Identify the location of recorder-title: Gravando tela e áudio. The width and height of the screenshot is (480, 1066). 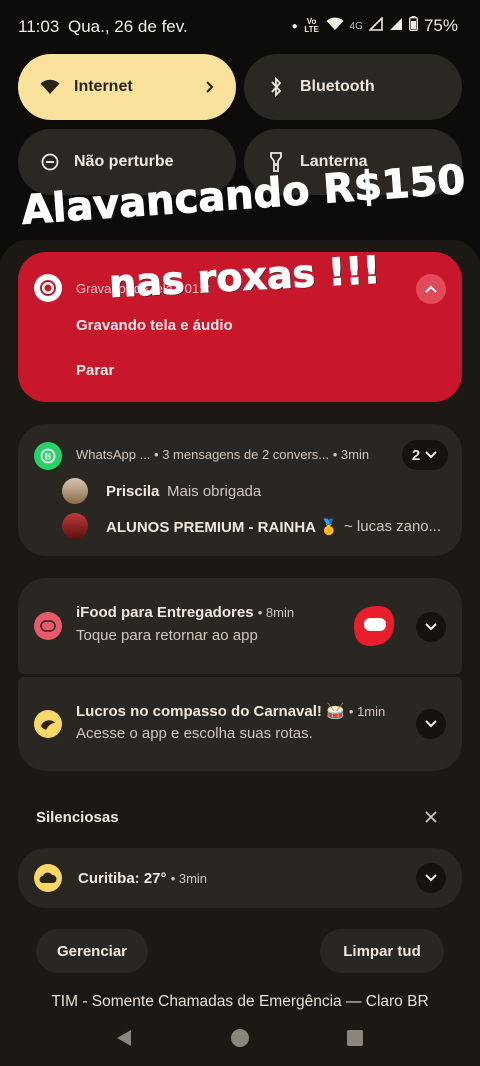
(154, 325).